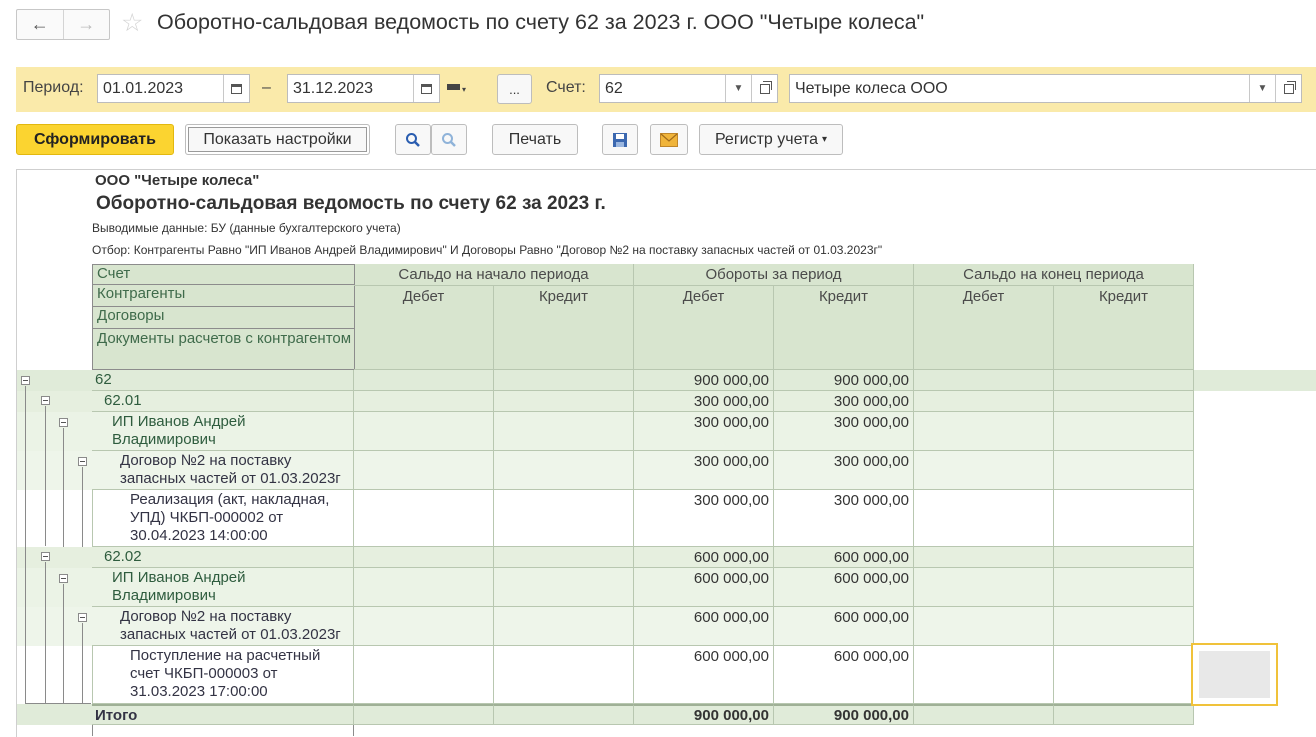 This screenshot has width=1316, height=737. Describe the element at coordinates (413, 139) in the screenshot. I see `search-icon` at that location.